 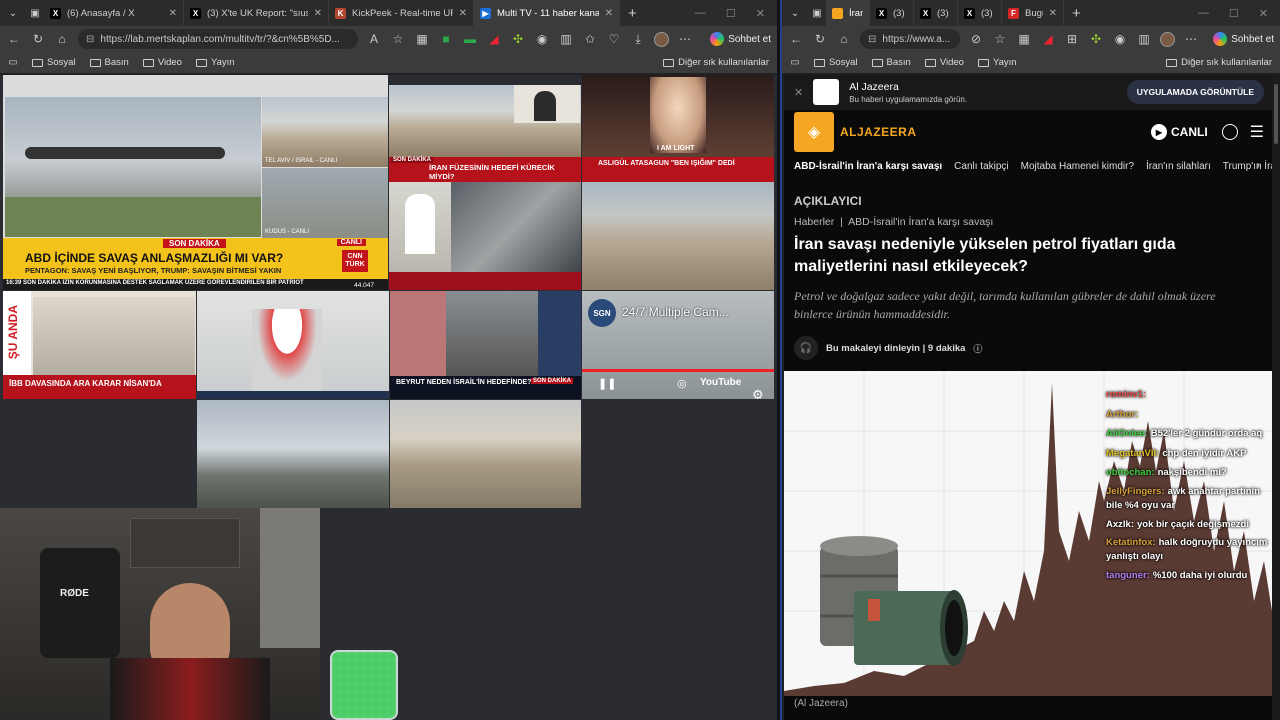 What do you see at coordinates (293, 345) in the screenshot?
I see `video-tile-alarabiya` at bounding box center [293, 345].